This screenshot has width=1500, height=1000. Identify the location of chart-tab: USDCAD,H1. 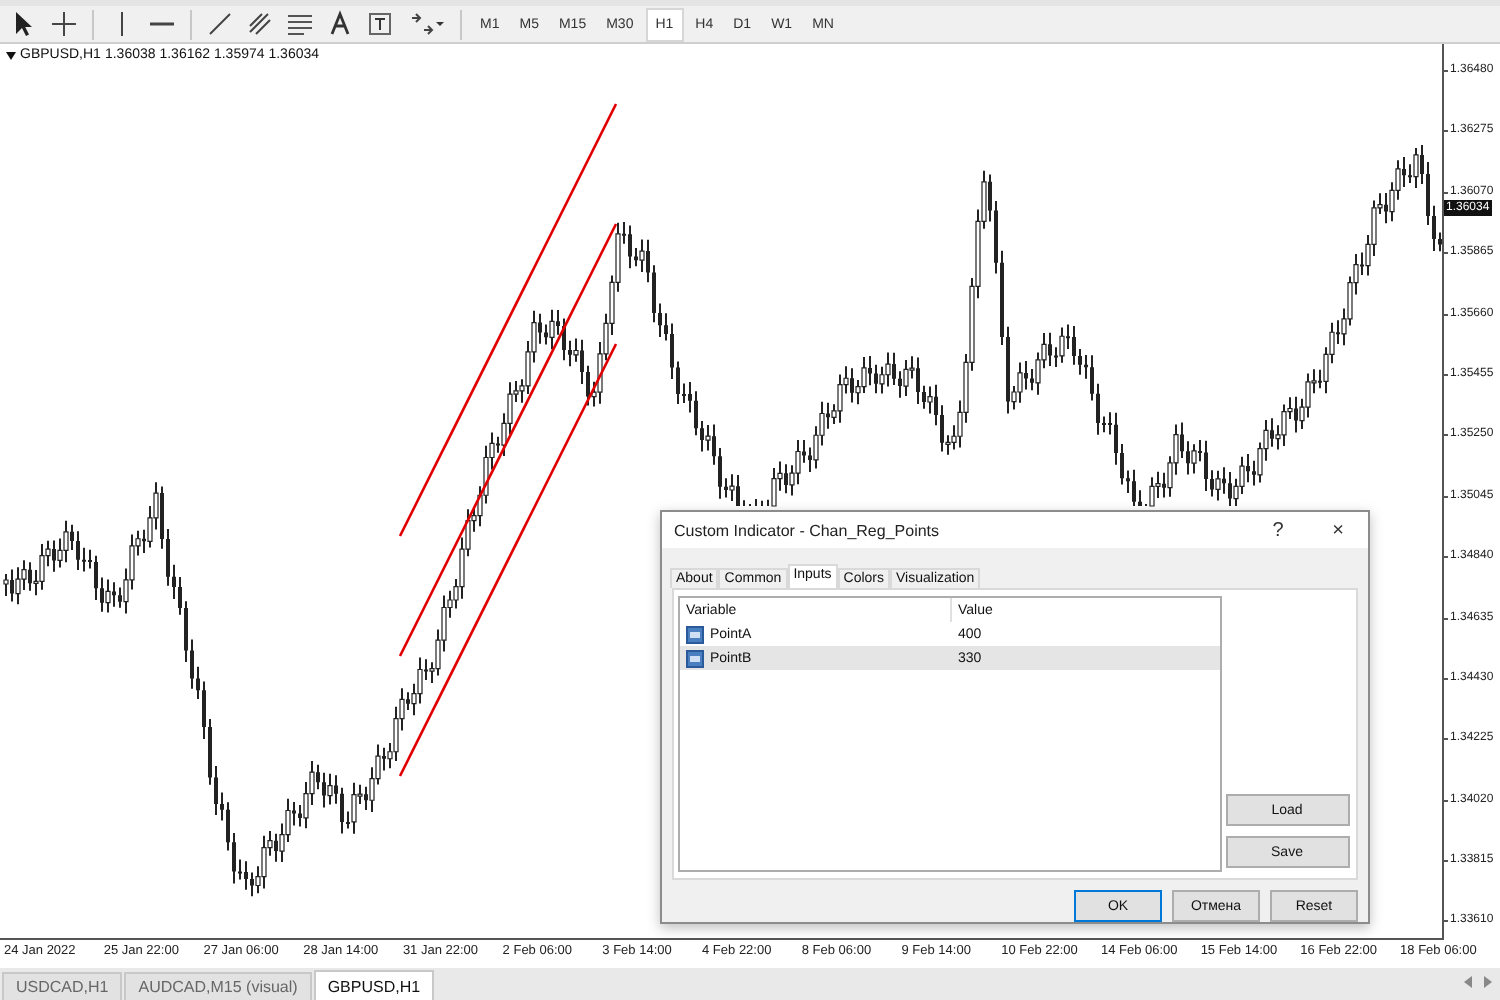
(62, 986).